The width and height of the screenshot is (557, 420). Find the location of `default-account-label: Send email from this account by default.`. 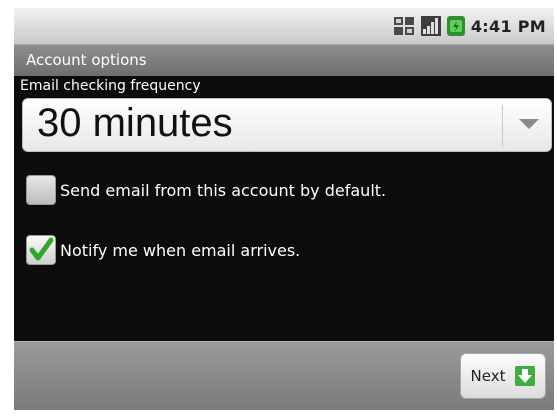

default-account-label: Send email from this account by default. is located at coordinates (223, 190).